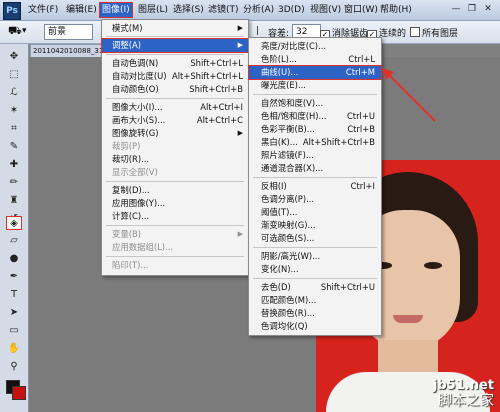 Image resolution: width=500 pixels, height=412 pixels. I want to click on menu-item-black-white: 黑白(K)... Alt+Shift+Ctrl+B, so click(315, 142).